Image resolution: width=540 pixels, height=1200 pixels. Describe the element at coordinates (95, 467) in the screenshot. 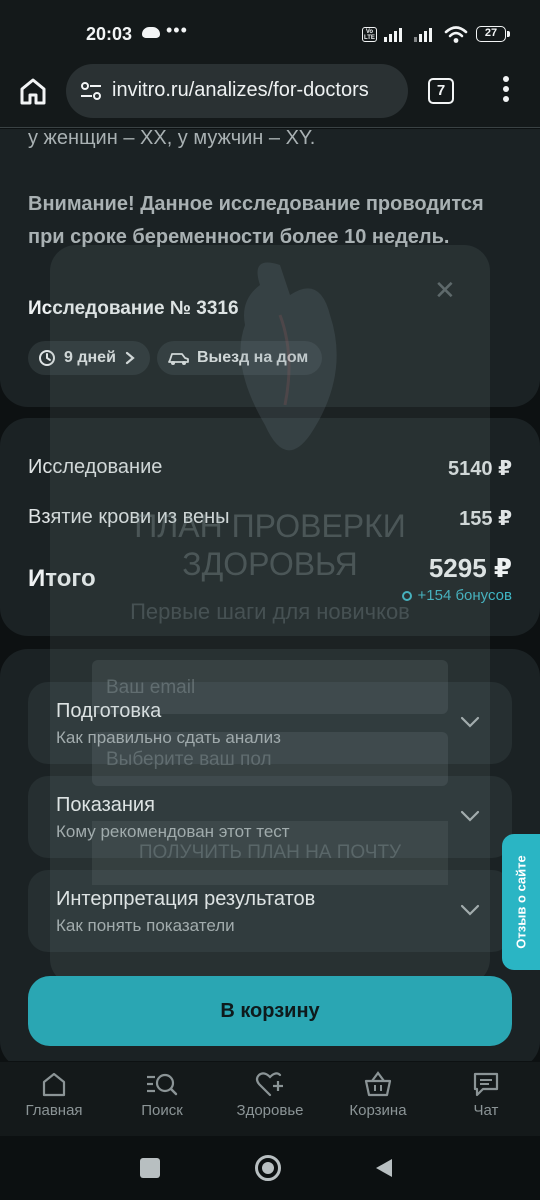

I see `study-label: Исследование` at that location.